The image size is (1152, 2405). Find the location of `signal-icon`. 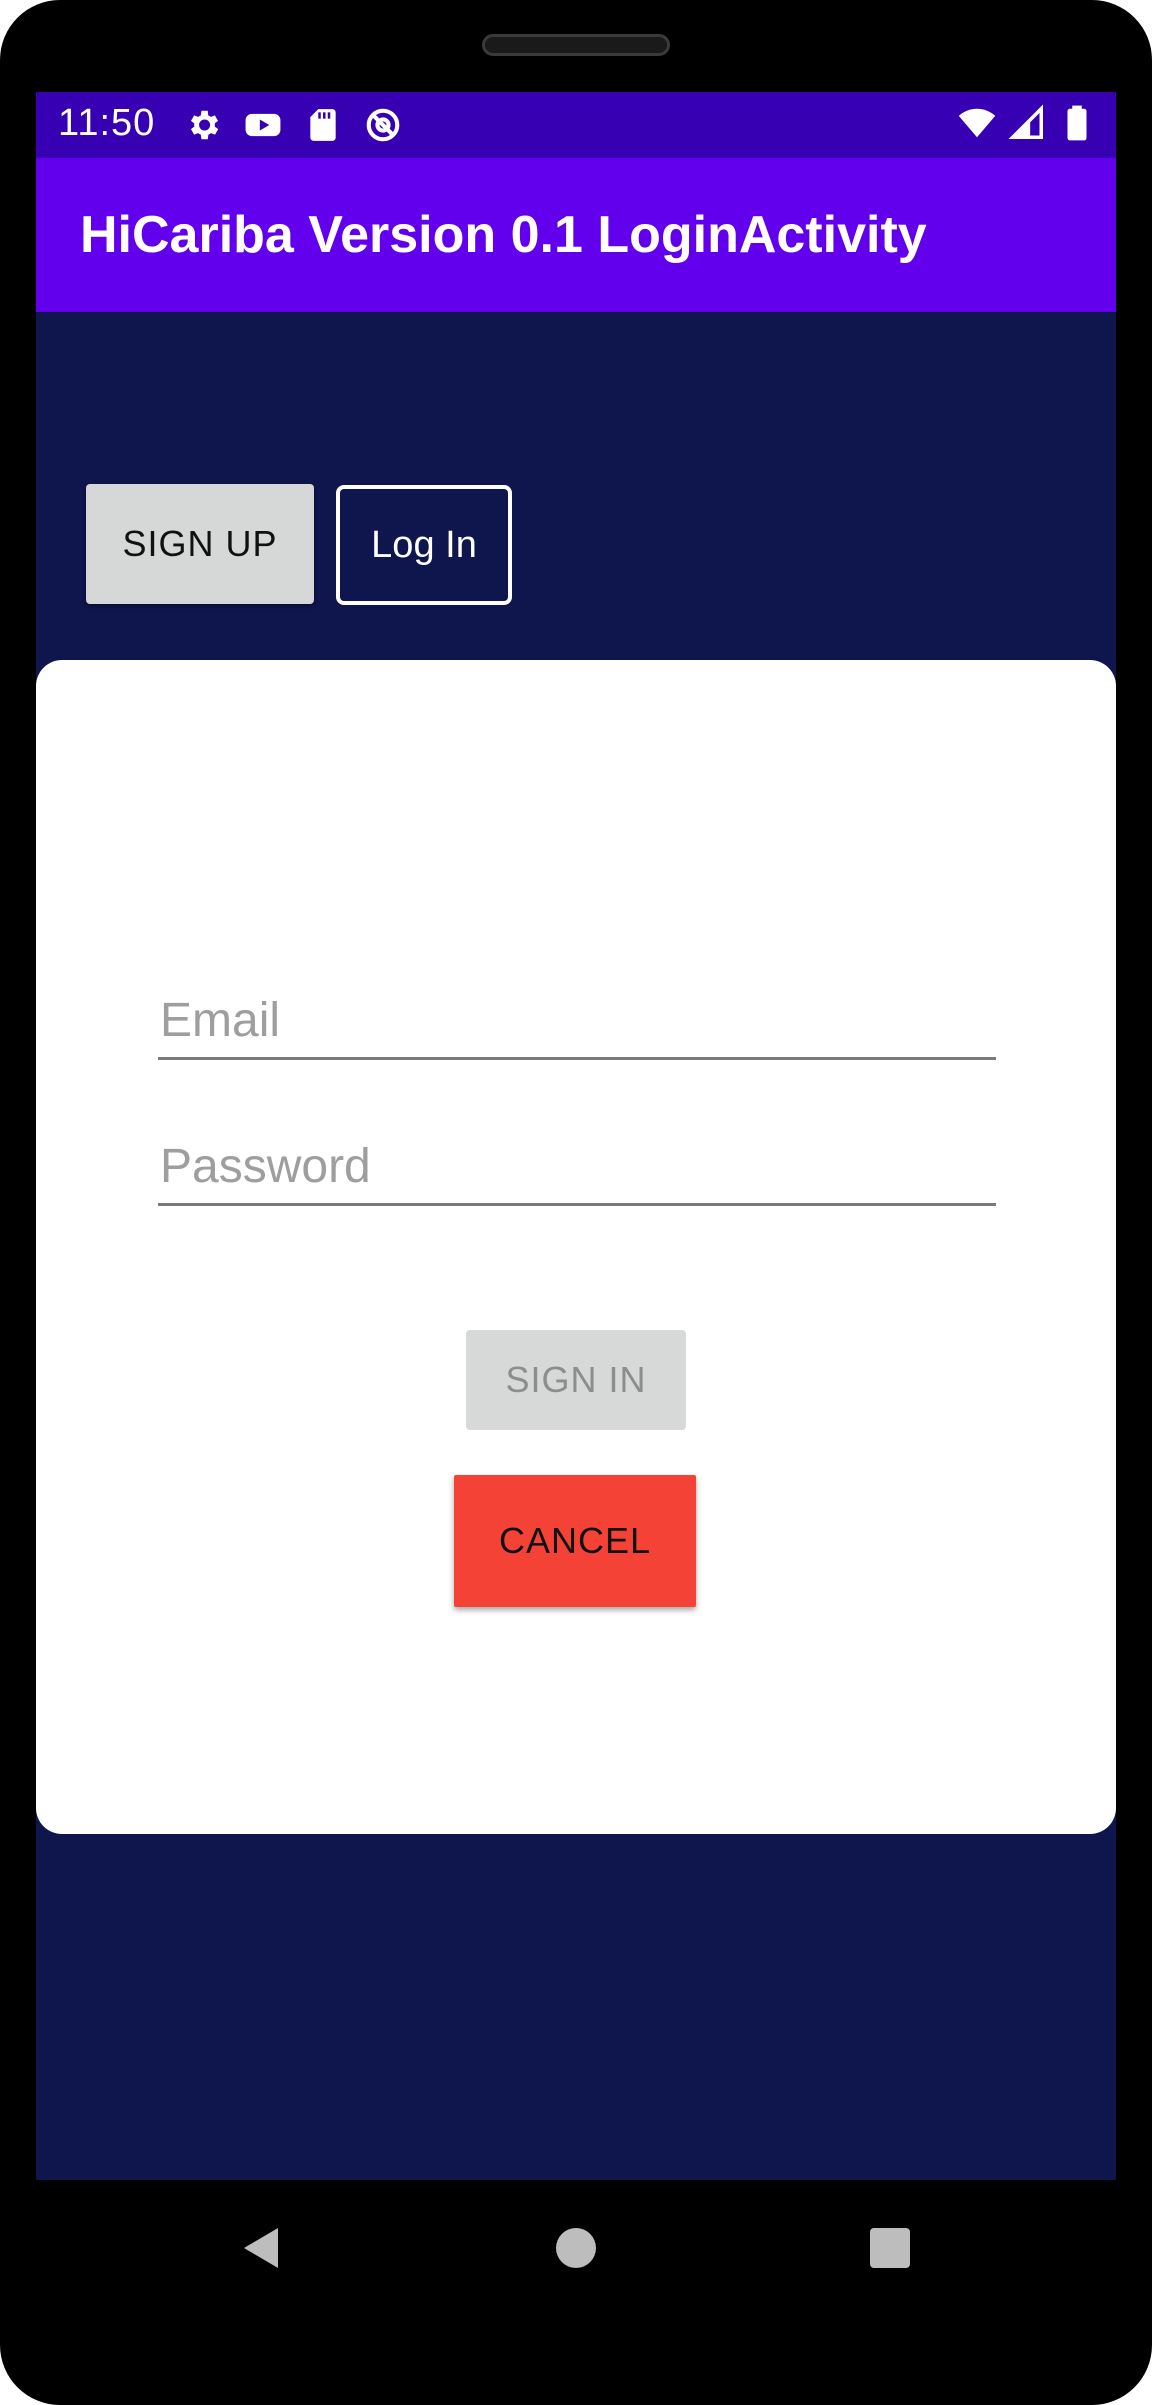

signal-icon is located at coordinates (1025, 121).